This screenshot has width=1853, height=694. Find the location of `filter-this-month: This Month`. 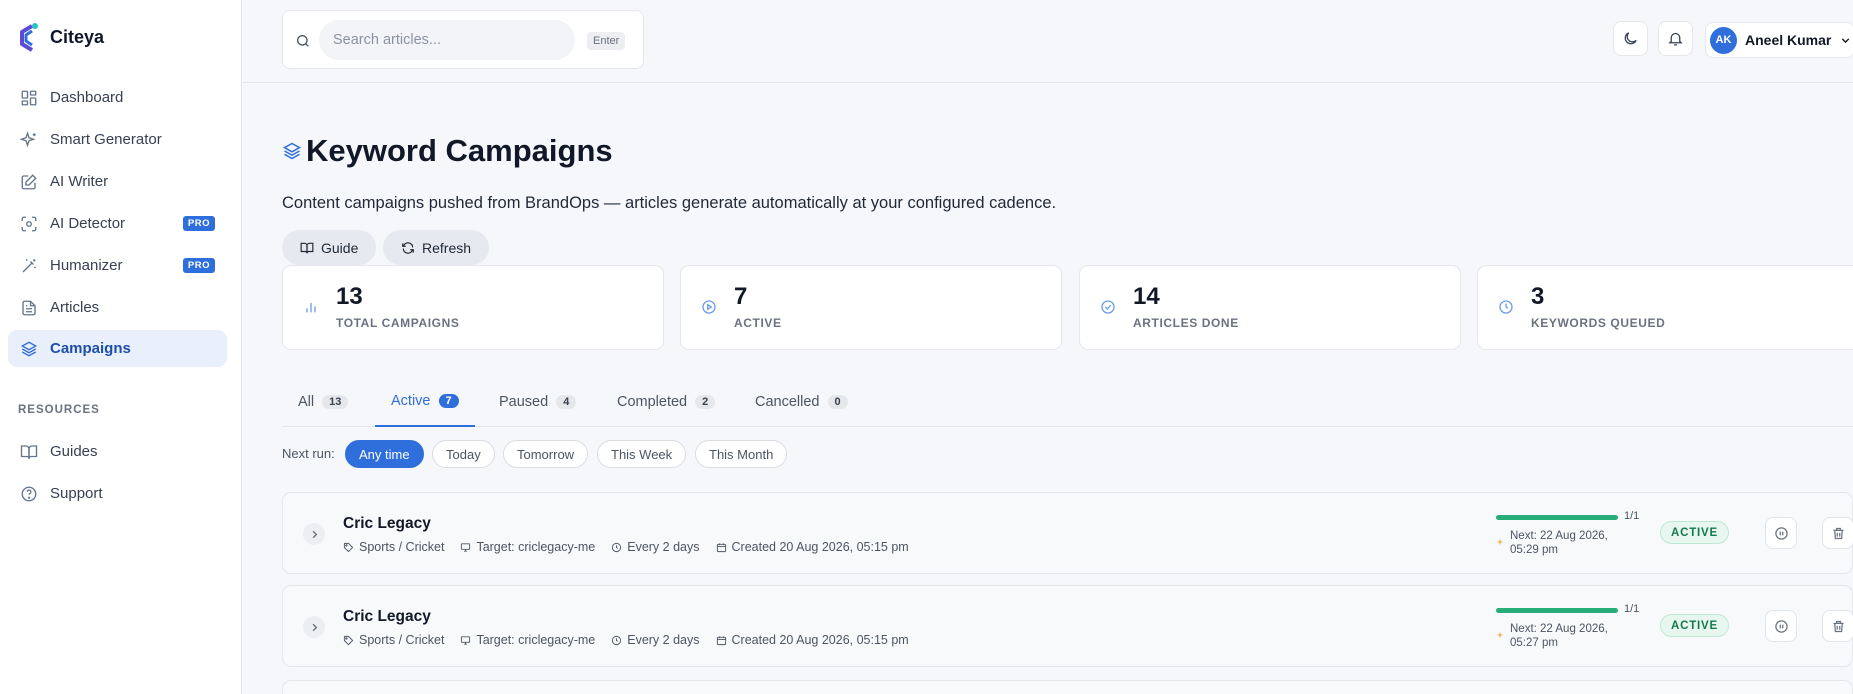

filter-this-month: This Month is located at coordinates (741, 454).